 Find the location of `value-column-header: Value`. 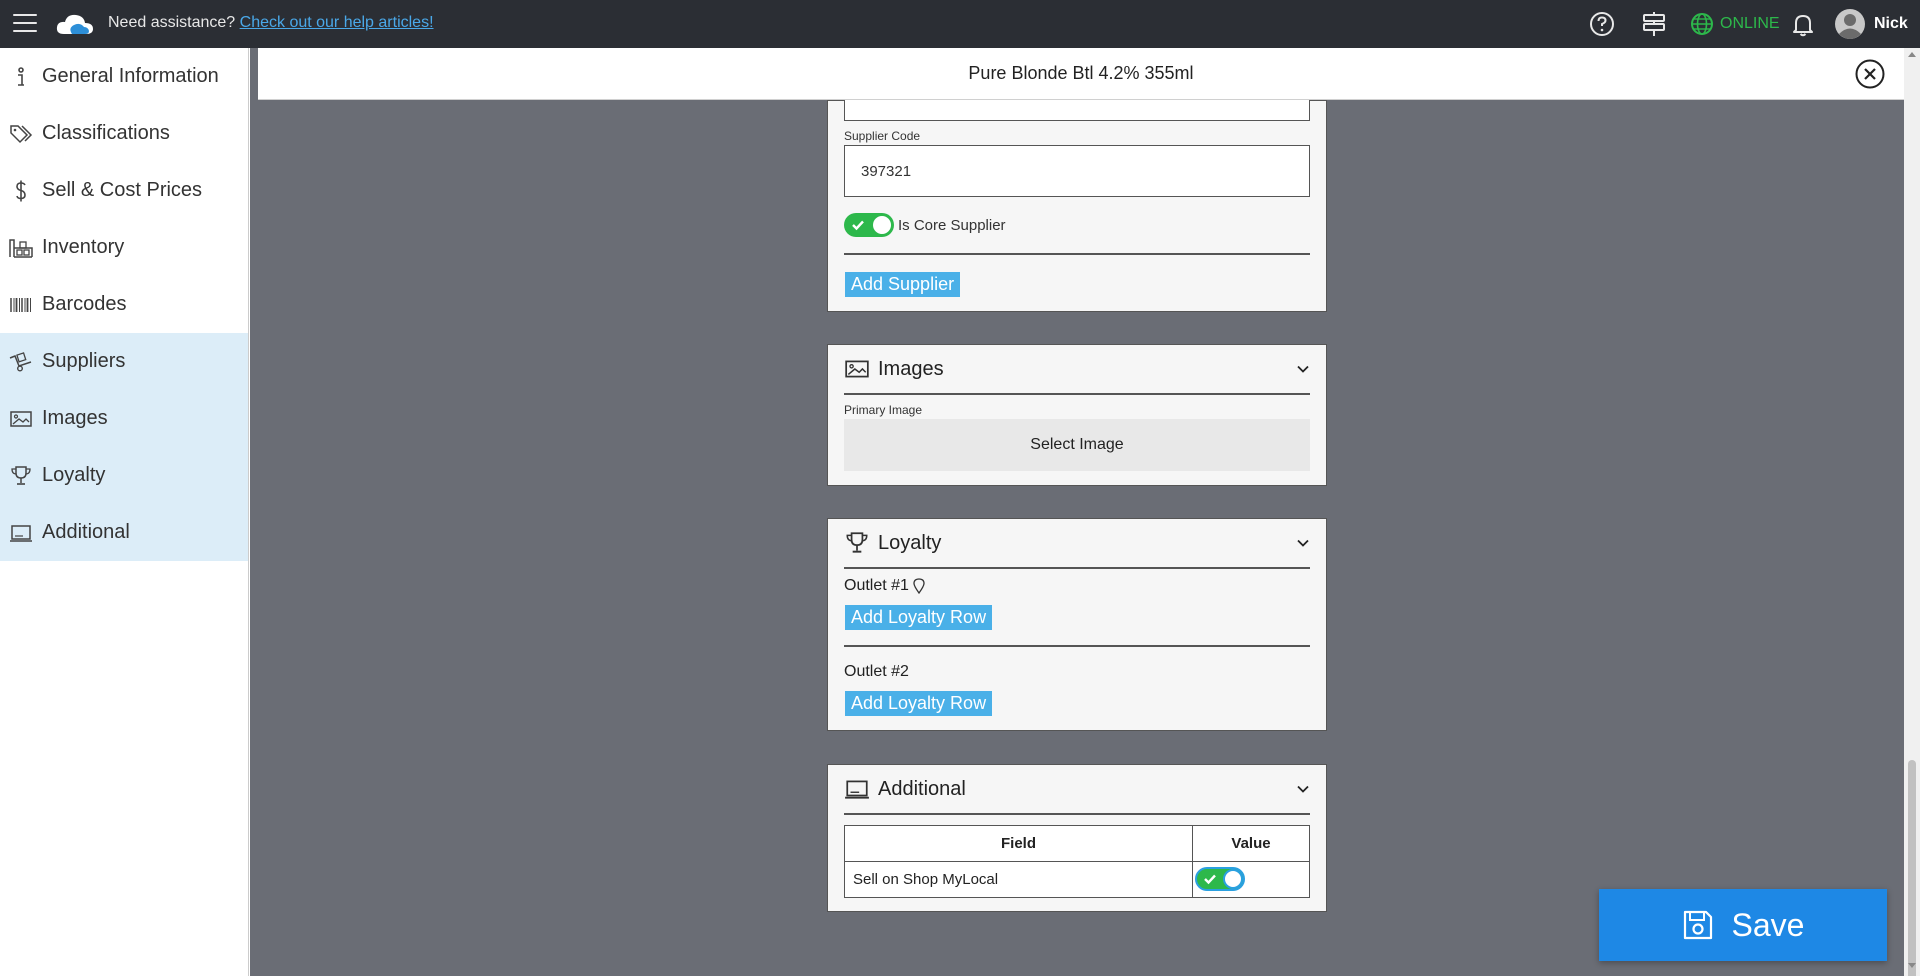

value-column-header: Value is located at coordinates (1251, 843).